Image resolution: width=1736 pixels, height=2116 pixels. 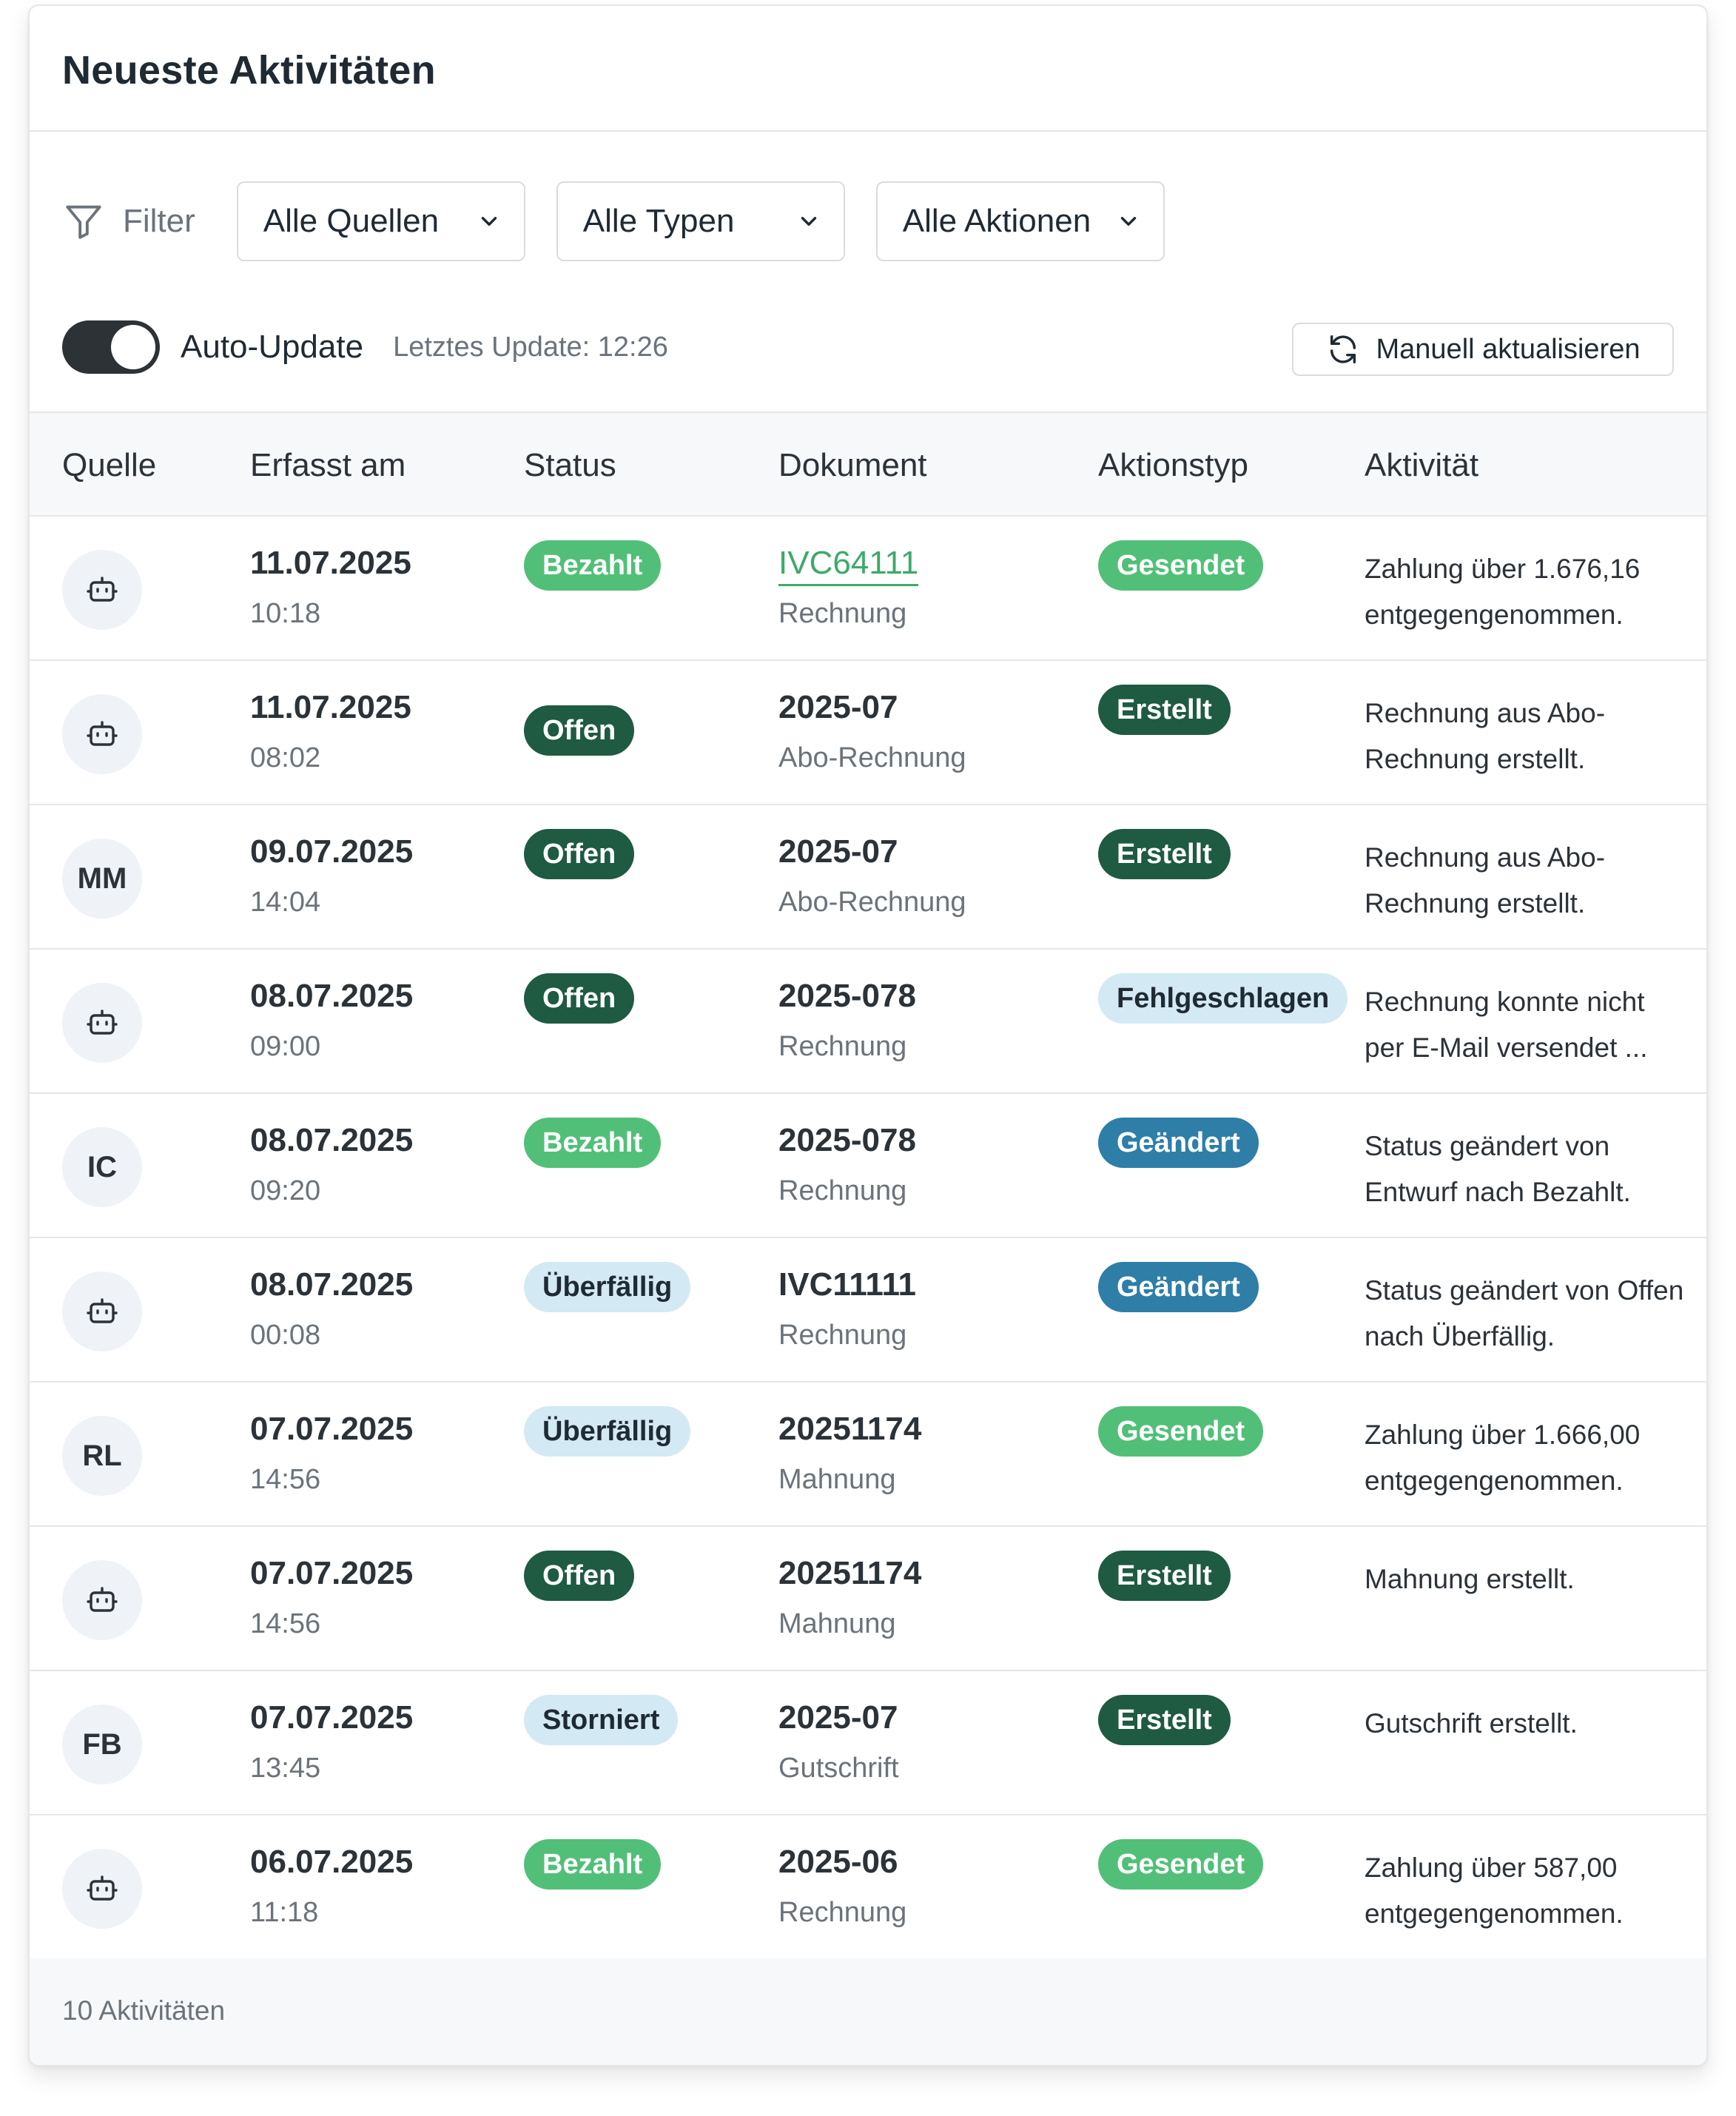 What do you see at coordinates (285, 1623) in the screenshot?
I see `captured-time: 14:56` at bounding box center [285, 1623].